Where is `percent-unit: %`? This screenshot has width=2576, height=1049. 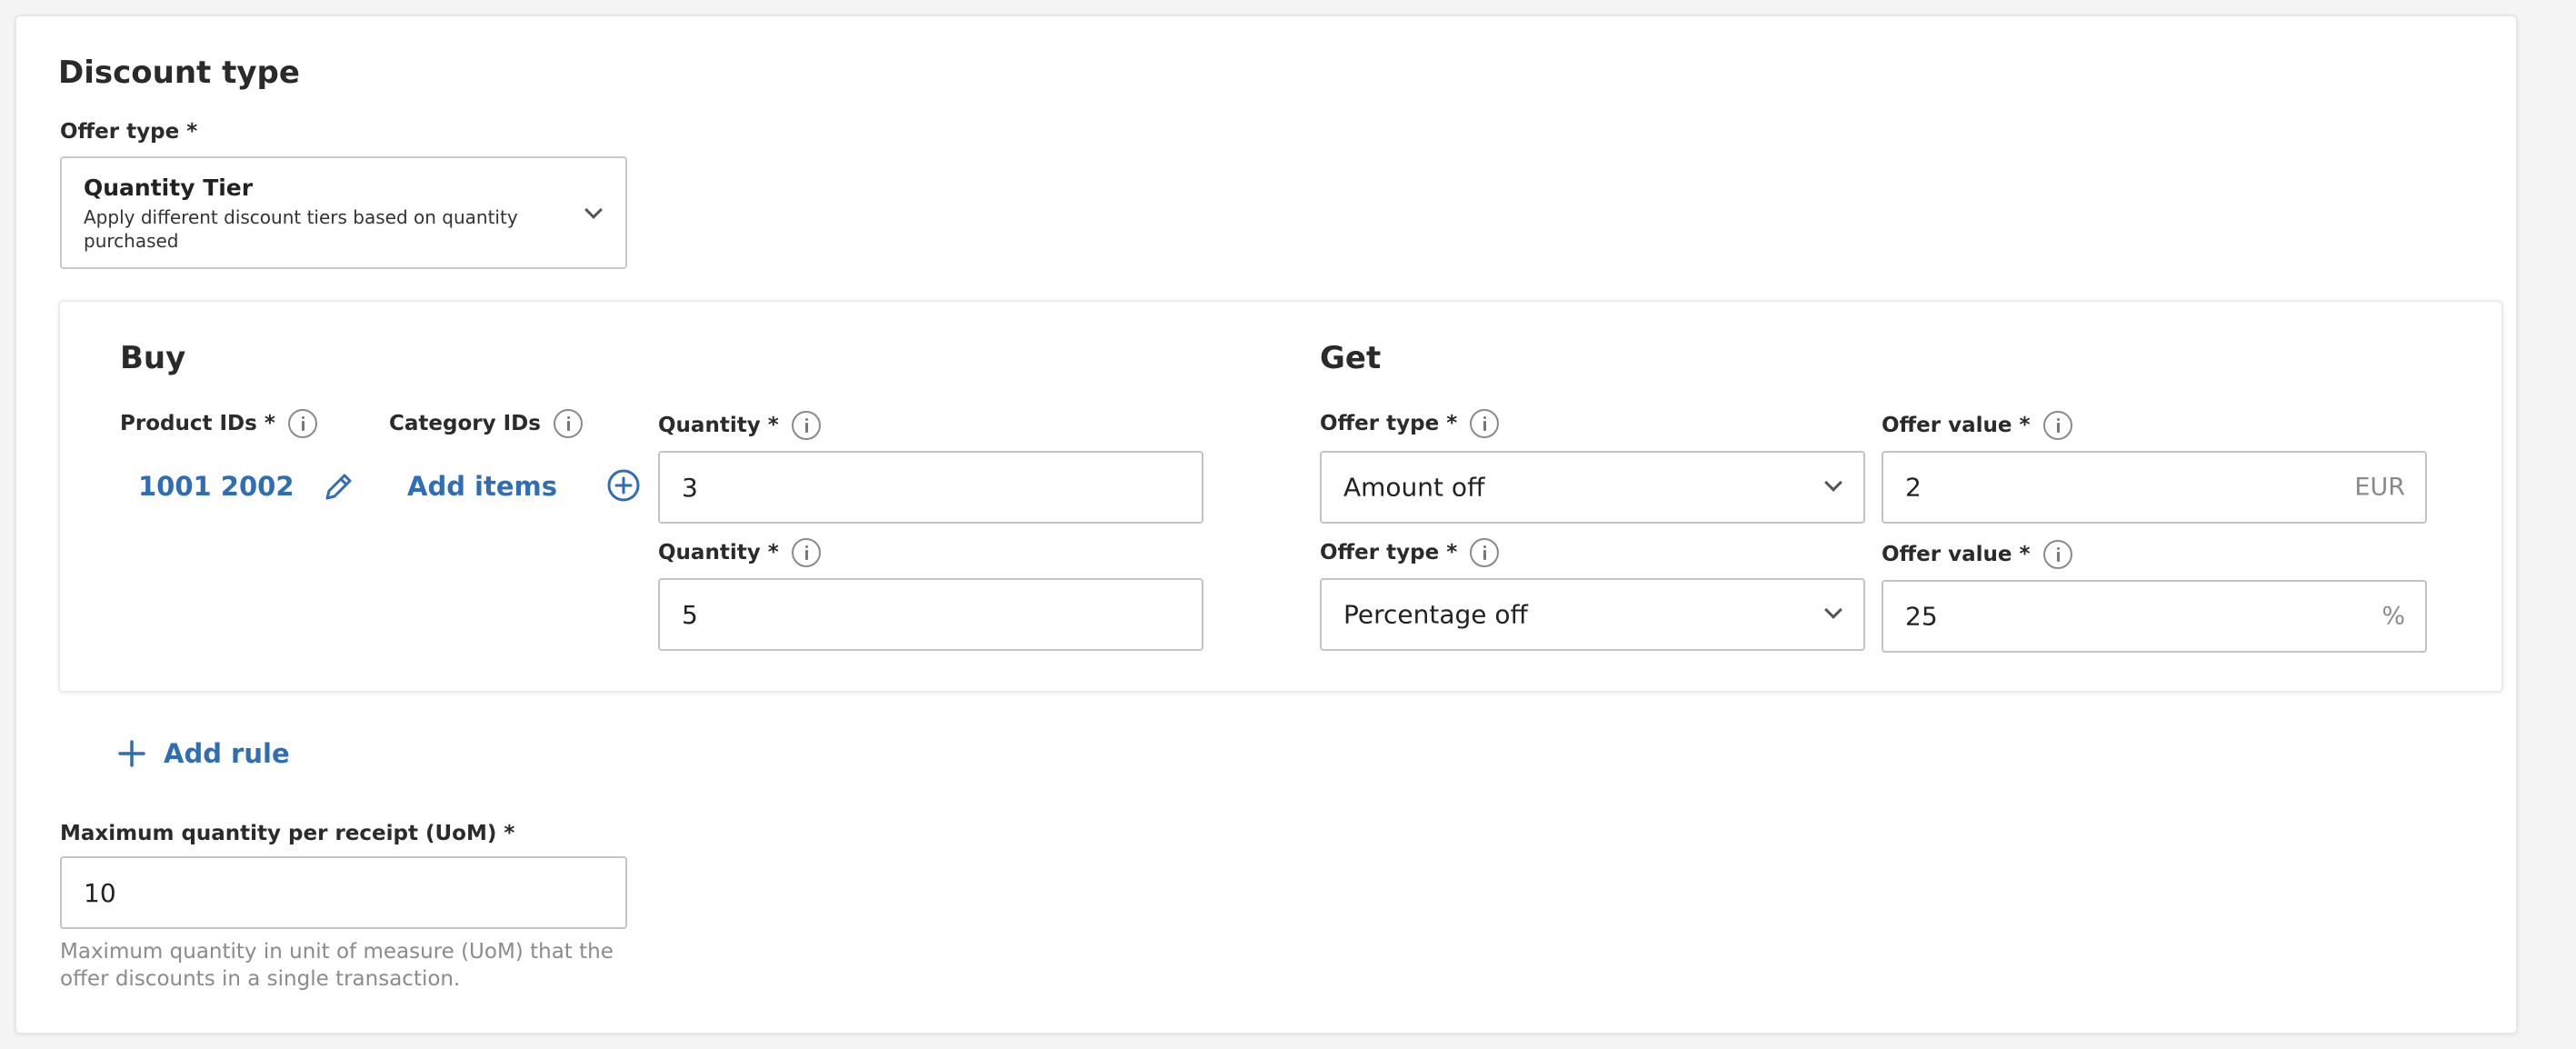
percent-unit: % is located at coordinates (2393, 616).